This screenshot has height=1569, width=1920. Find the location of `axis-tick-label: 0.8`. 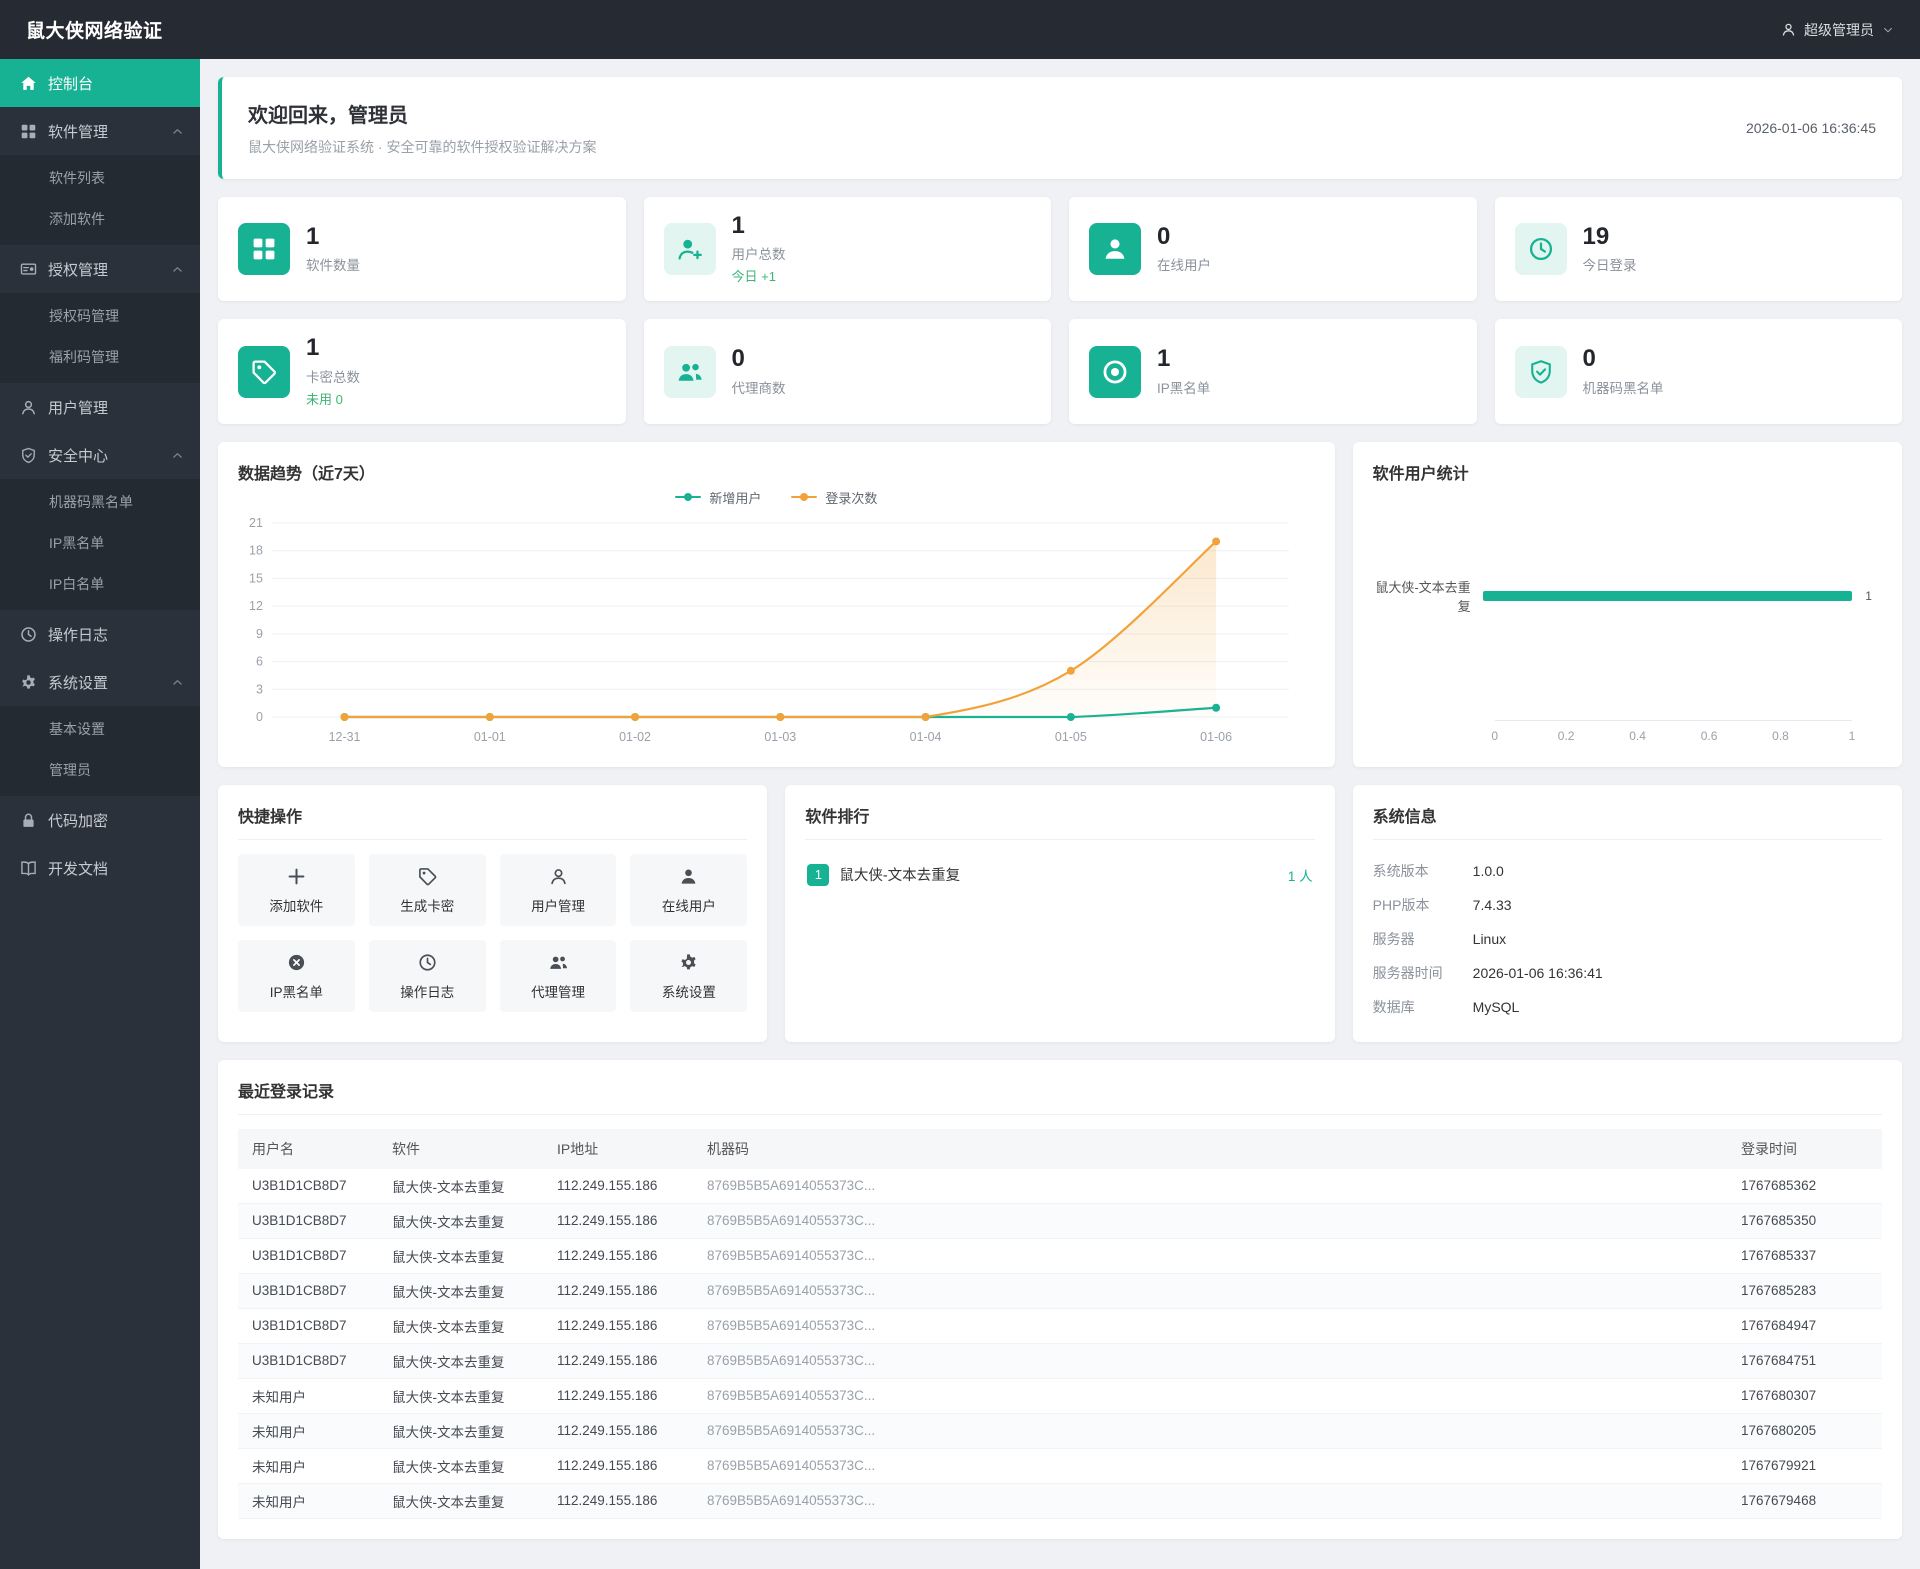

axis-tick-label: 0.8 is located at coordinates (1780, 735).